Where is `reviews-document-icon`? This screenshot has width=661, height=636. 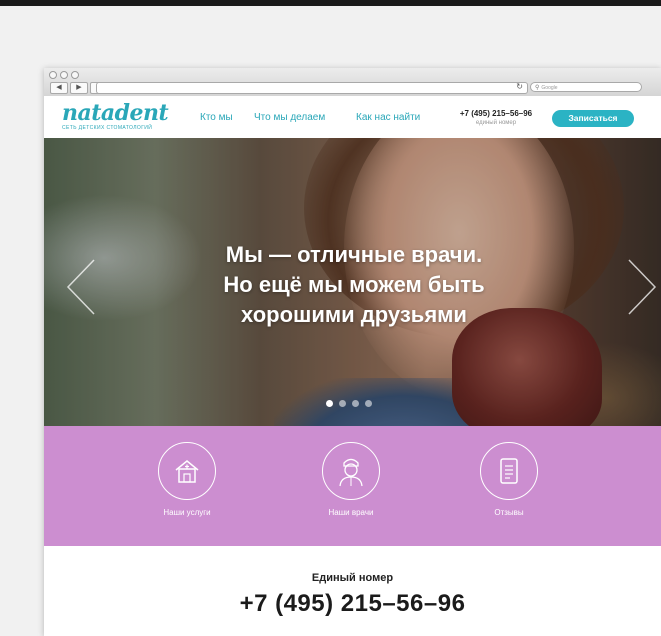 reviews-document-icon is located at coordinates (509, 471).